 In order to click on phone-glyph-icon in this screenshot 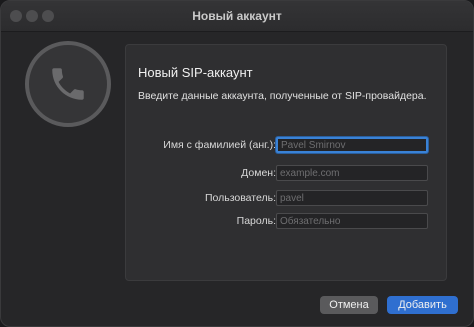, I will do `click(68, 84)`.